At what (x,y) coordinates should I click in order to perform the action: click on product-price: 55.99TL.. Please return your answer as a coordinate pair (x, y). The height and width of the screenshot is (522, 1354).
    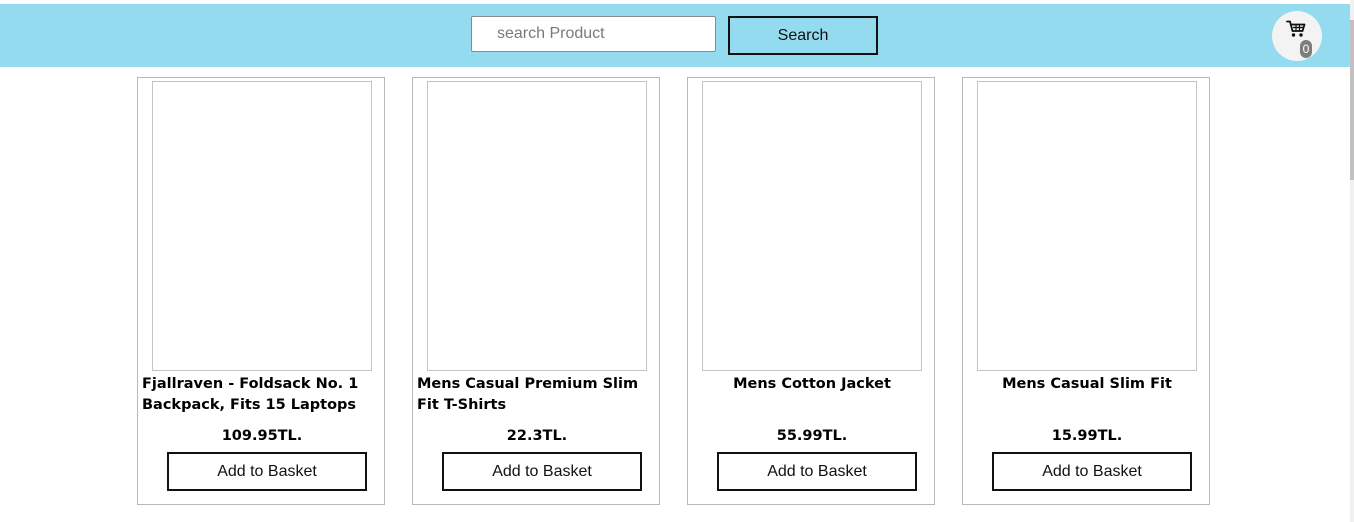
    Looking at the image, I should click on (812, 436).